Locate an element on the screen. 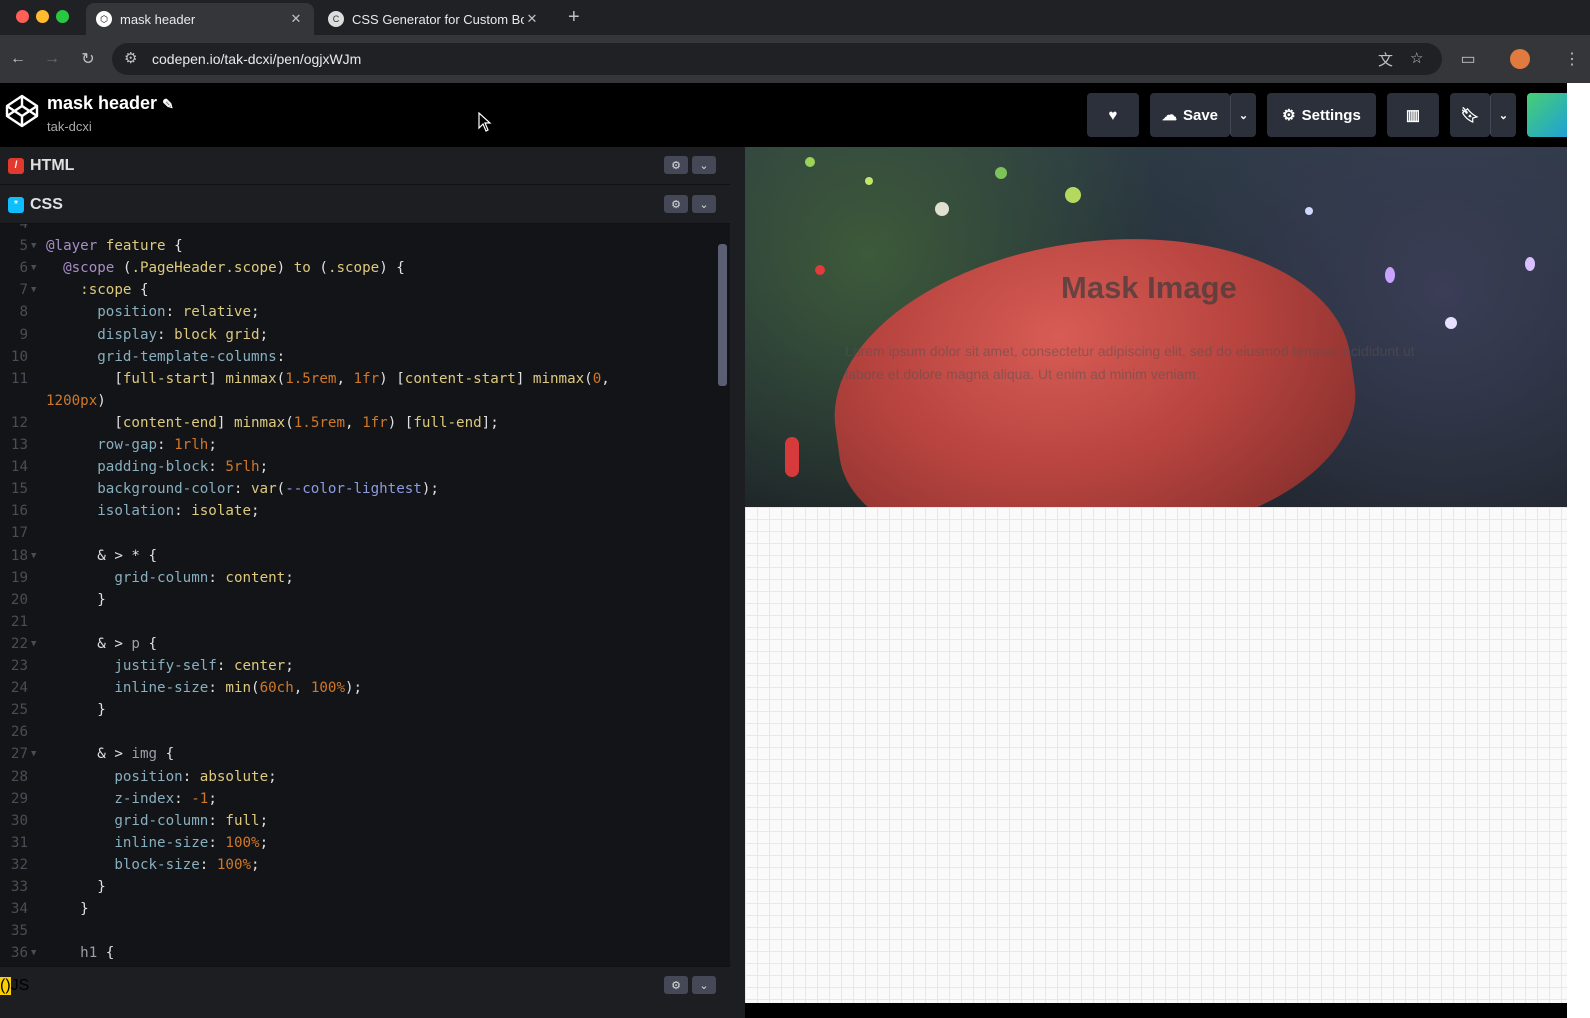 This screenshot has width=1590, height=1018. close-window-button is located at coordinates (22, 16).